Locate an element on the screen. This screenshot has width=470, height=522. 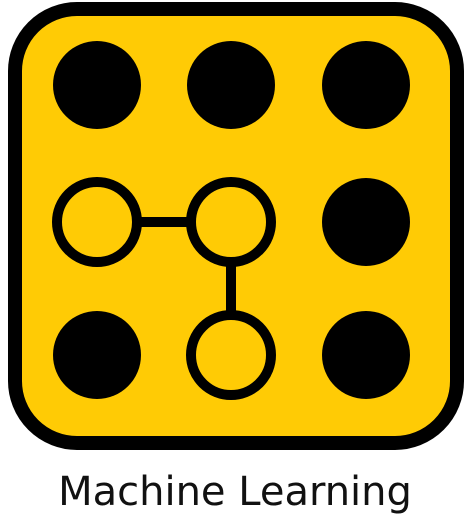
node-filled-r3-c1 is located at coordinates (97, 355).